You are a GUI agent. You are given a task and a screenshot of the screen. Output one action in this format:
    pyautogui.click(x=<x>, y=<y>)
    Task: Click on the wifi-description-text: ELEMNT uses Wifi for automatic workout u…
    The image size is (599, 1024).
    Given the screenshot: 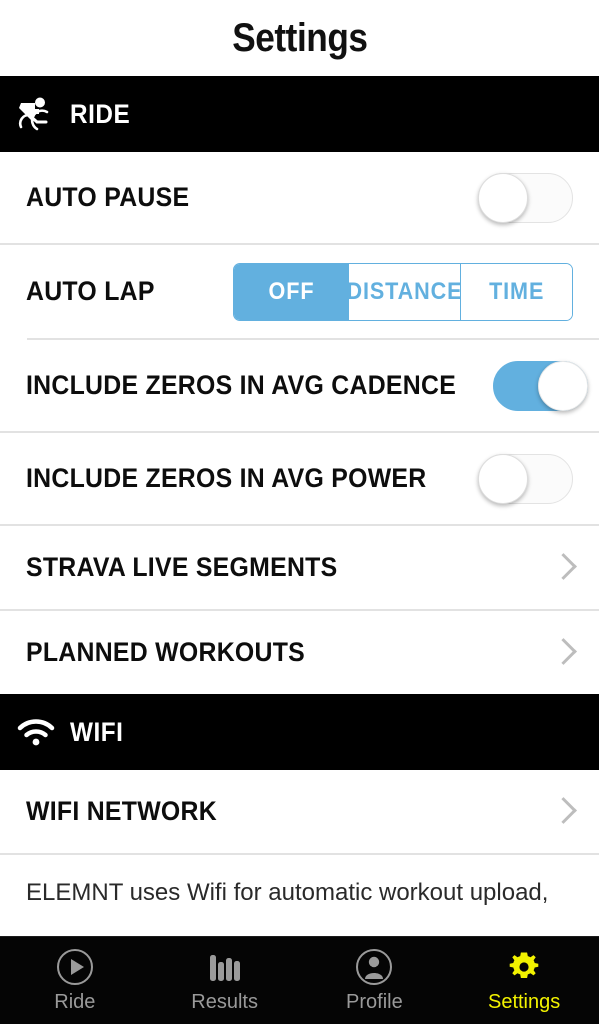 What is the action you would take?
    pyautogui.click(x=287, y=892)
    